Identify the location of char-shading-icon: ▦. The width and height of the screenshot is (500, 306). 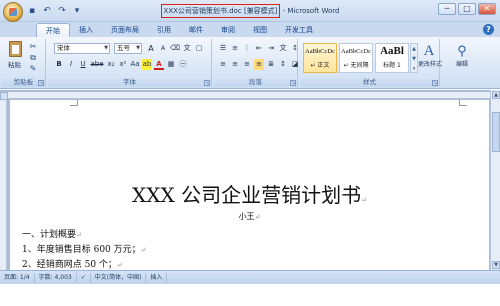
(171, 64).